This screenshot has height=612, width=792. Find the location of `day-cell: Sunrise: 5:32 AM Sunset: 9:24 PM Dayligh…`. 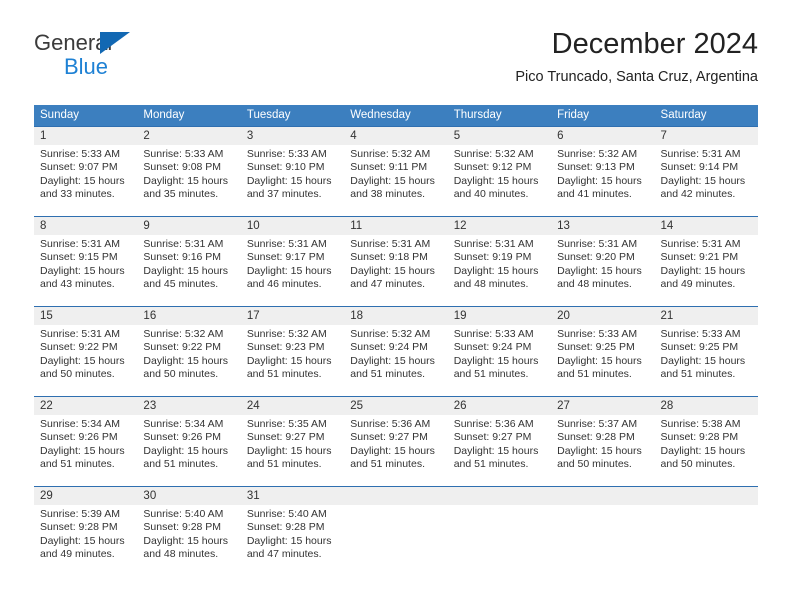

day-cell: Sunrise: 5:32 AM Sunset: 9:24 PM Dayligh… is located at coordinates (395, 360).